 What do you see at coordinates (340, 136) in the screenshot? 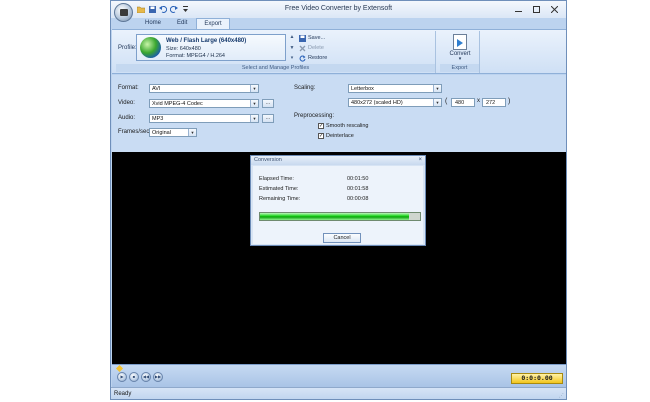
I see `deinterlace-label: Deinterlace` at bounding box center [340, 136].